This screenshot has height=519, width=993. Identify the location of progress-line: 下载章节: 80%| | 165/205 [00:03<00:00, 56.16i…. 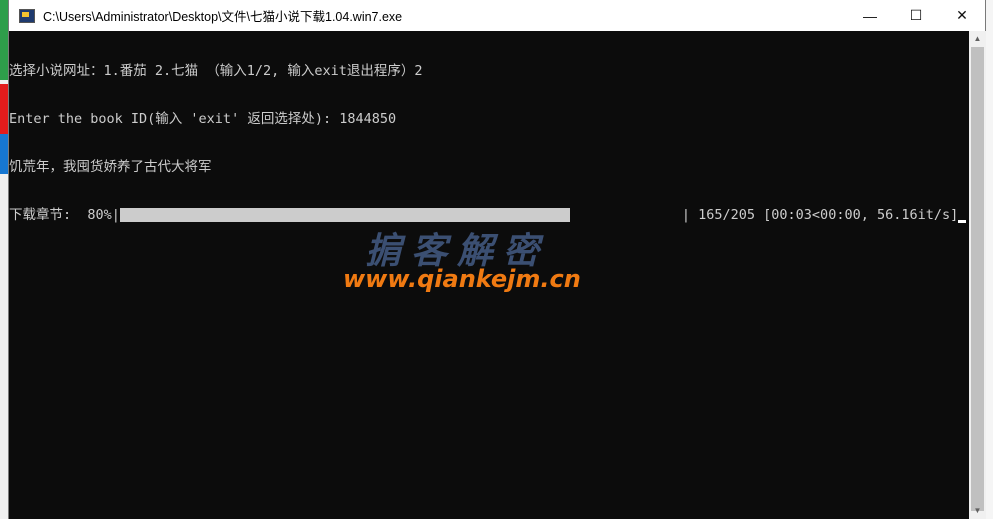
(489, 215).